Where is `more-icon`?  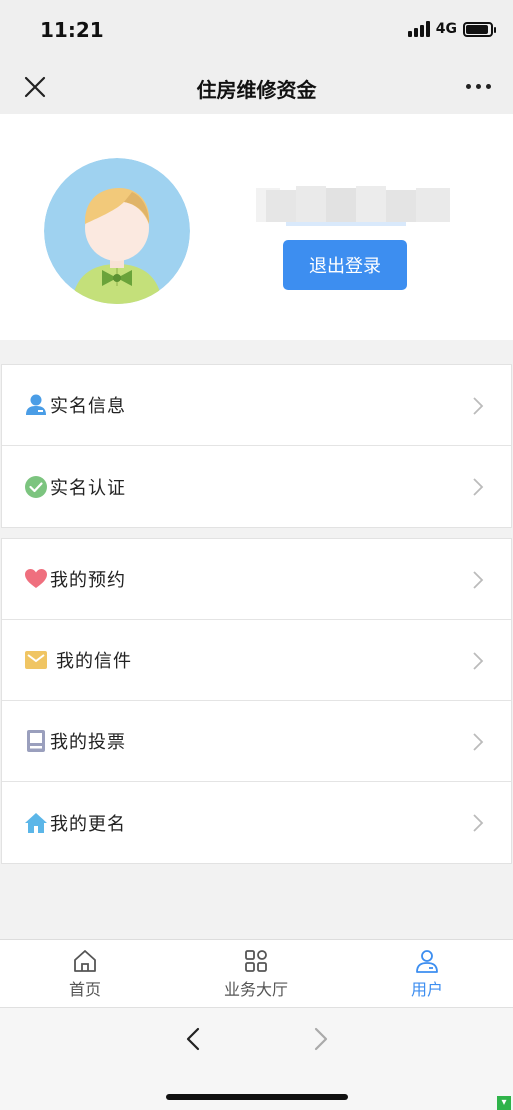
more-icon is located at coordinates (478, 86).